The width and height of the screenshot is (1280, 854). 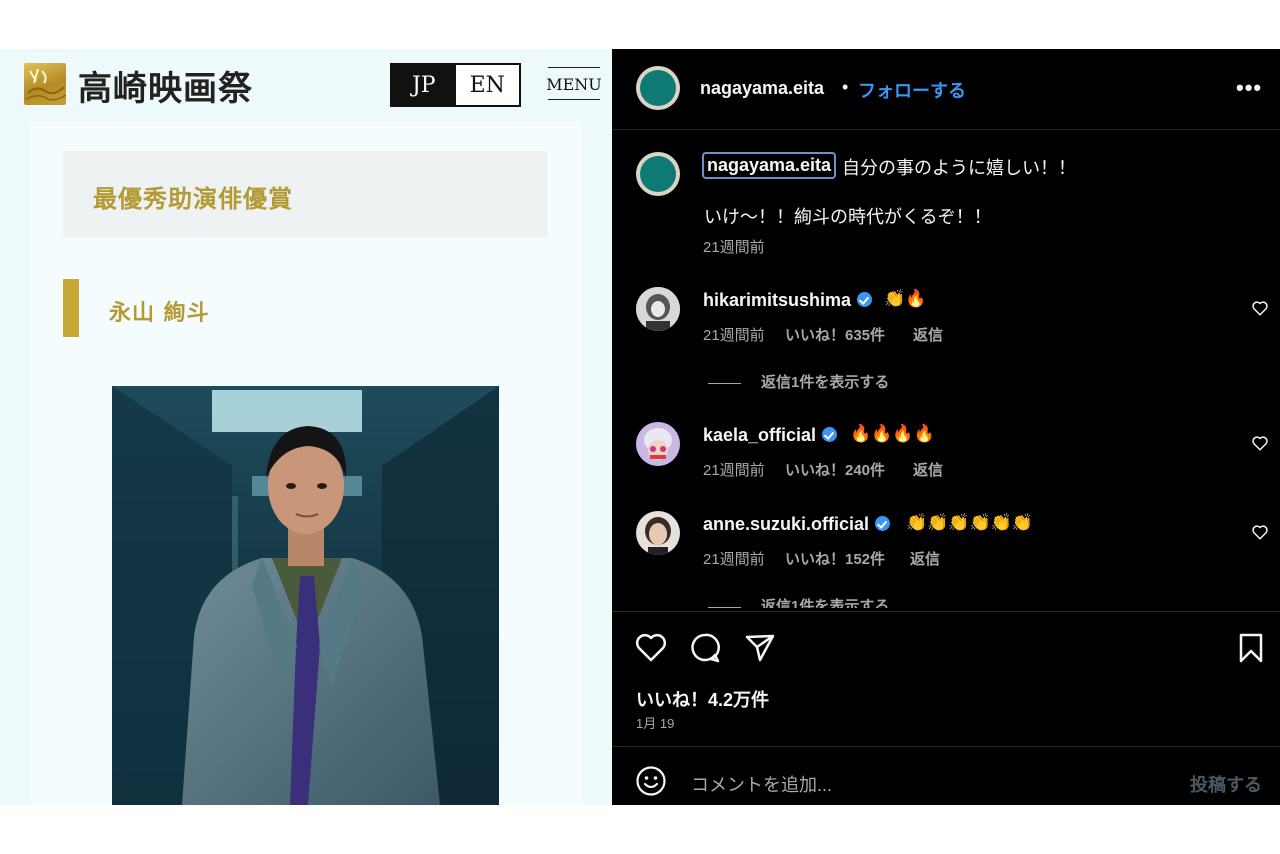 What do you see at coordinates (762, 88) in the screenshot?
I see `header-username: nagayama.eita` at bounding box center [762, 88].